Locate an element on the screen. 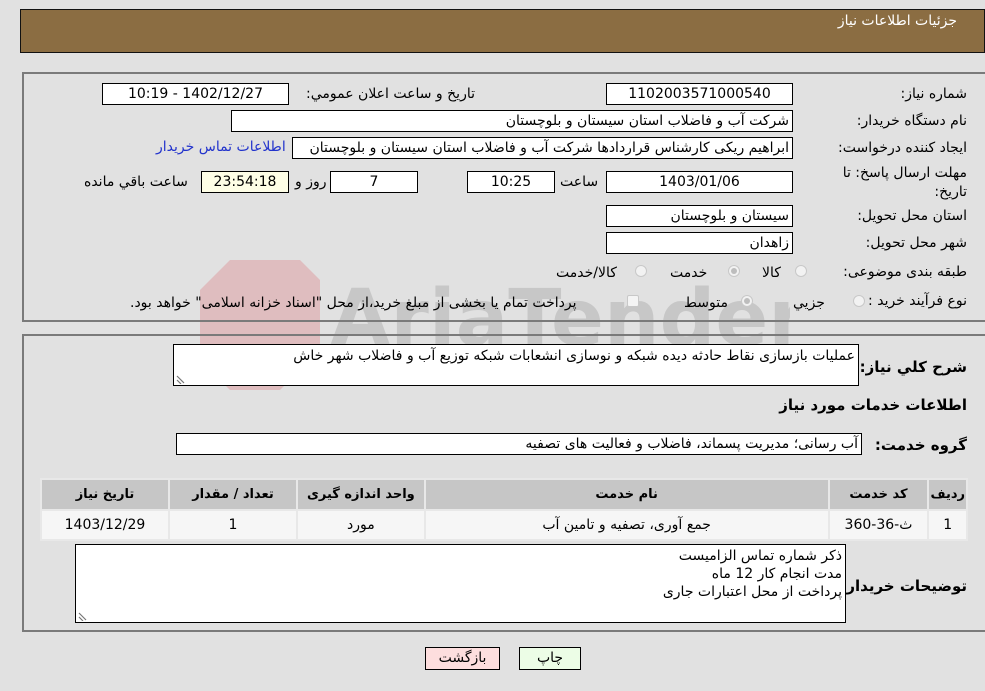 This screenshot has height=691, width=985. time-remaining-field: 23:54:18 is located at coordinates (245, 182).